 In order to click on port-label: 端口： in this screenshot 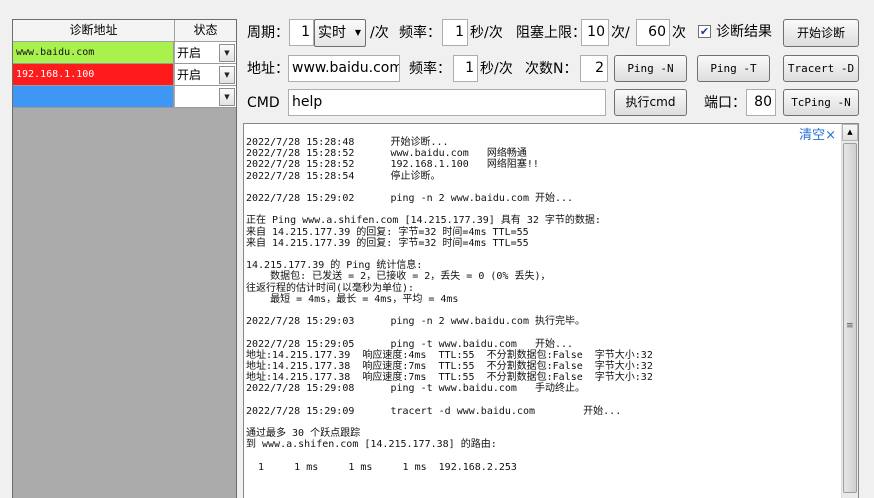, I will do `click(725, 103)`.